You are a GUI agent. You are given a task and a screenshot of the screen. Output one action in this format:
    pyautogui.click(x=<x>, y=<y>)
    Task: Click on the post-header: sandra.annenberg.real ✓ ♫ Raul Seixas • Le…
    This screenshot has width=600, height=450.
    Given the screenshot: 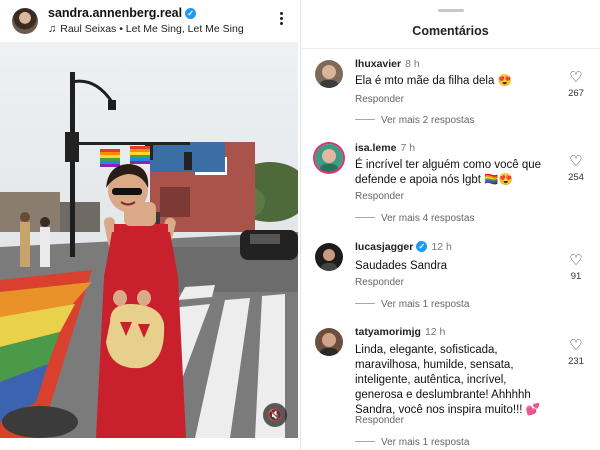 What is the action you would take?
    pyautogui.click(x=150, y=21)
    